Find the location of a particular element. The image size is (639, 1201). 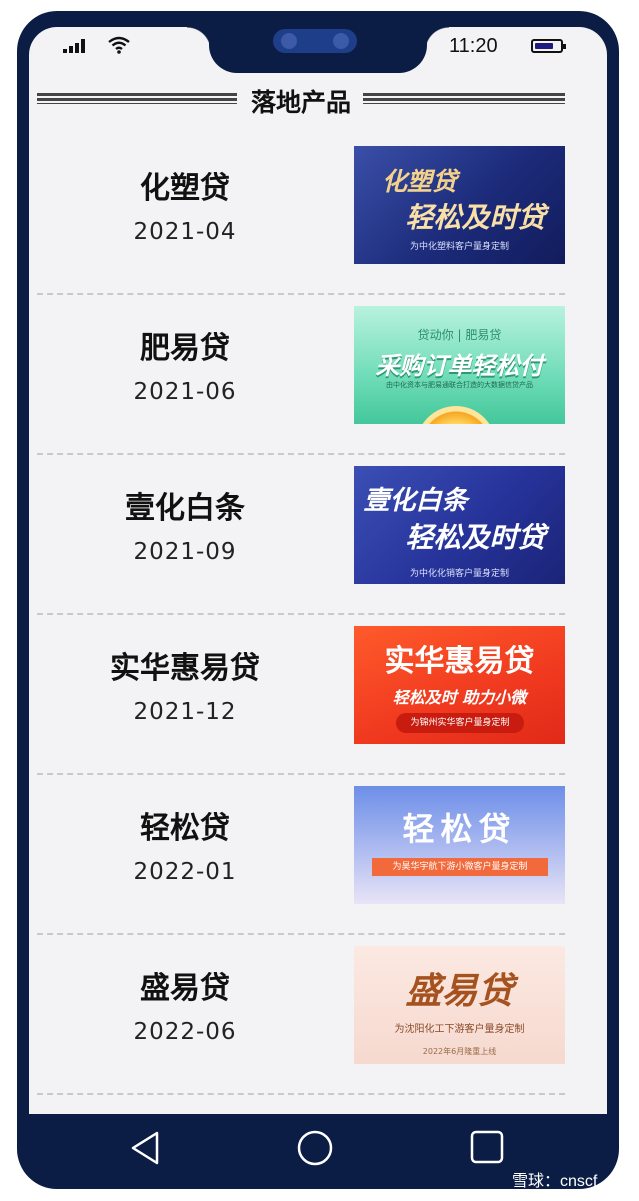

signal-icon is located at coordinates (75, 46).